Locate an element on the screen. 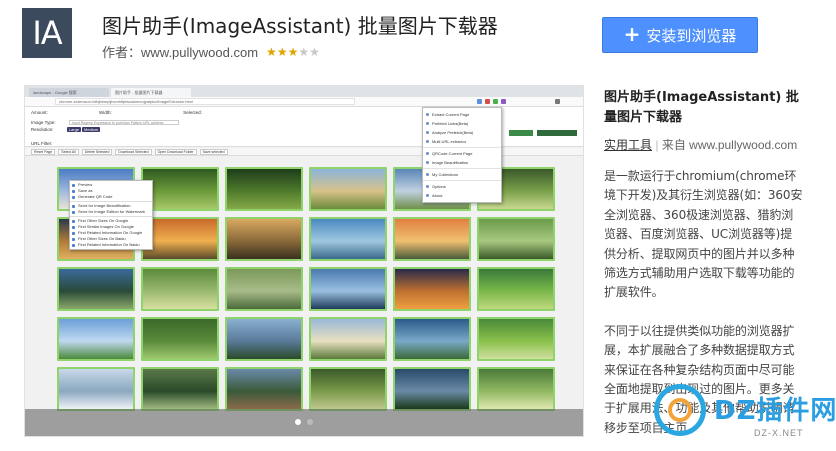  menu-icon is located at coordinates (557, 101).